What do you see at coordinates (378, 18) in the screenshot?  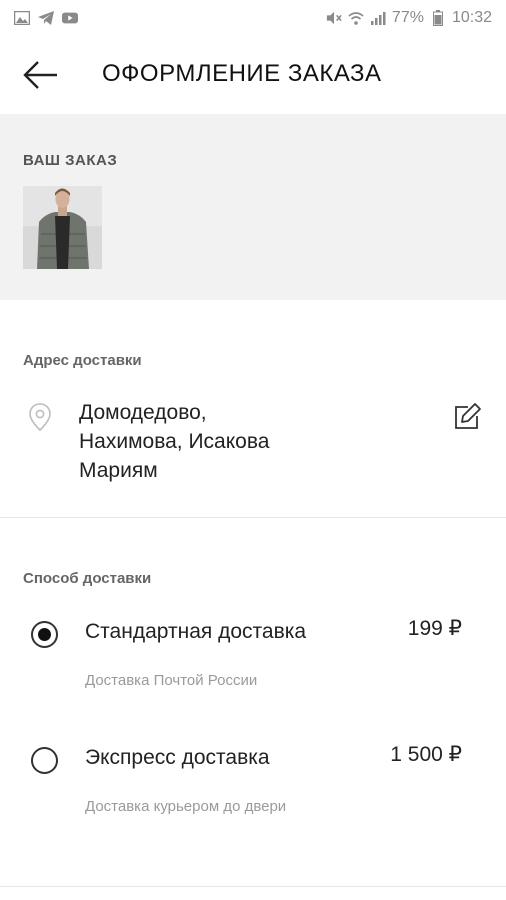 I see `signal-icon` at bounding box center [378, 18].